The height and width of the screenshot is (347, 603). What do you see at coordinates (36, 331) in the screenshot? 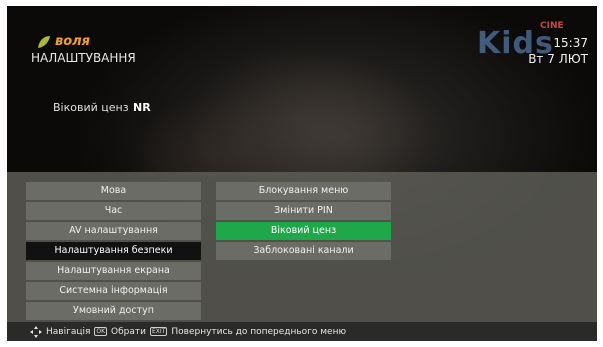
I see `navigation-arrows-icon` at bounding box center [36, 331].